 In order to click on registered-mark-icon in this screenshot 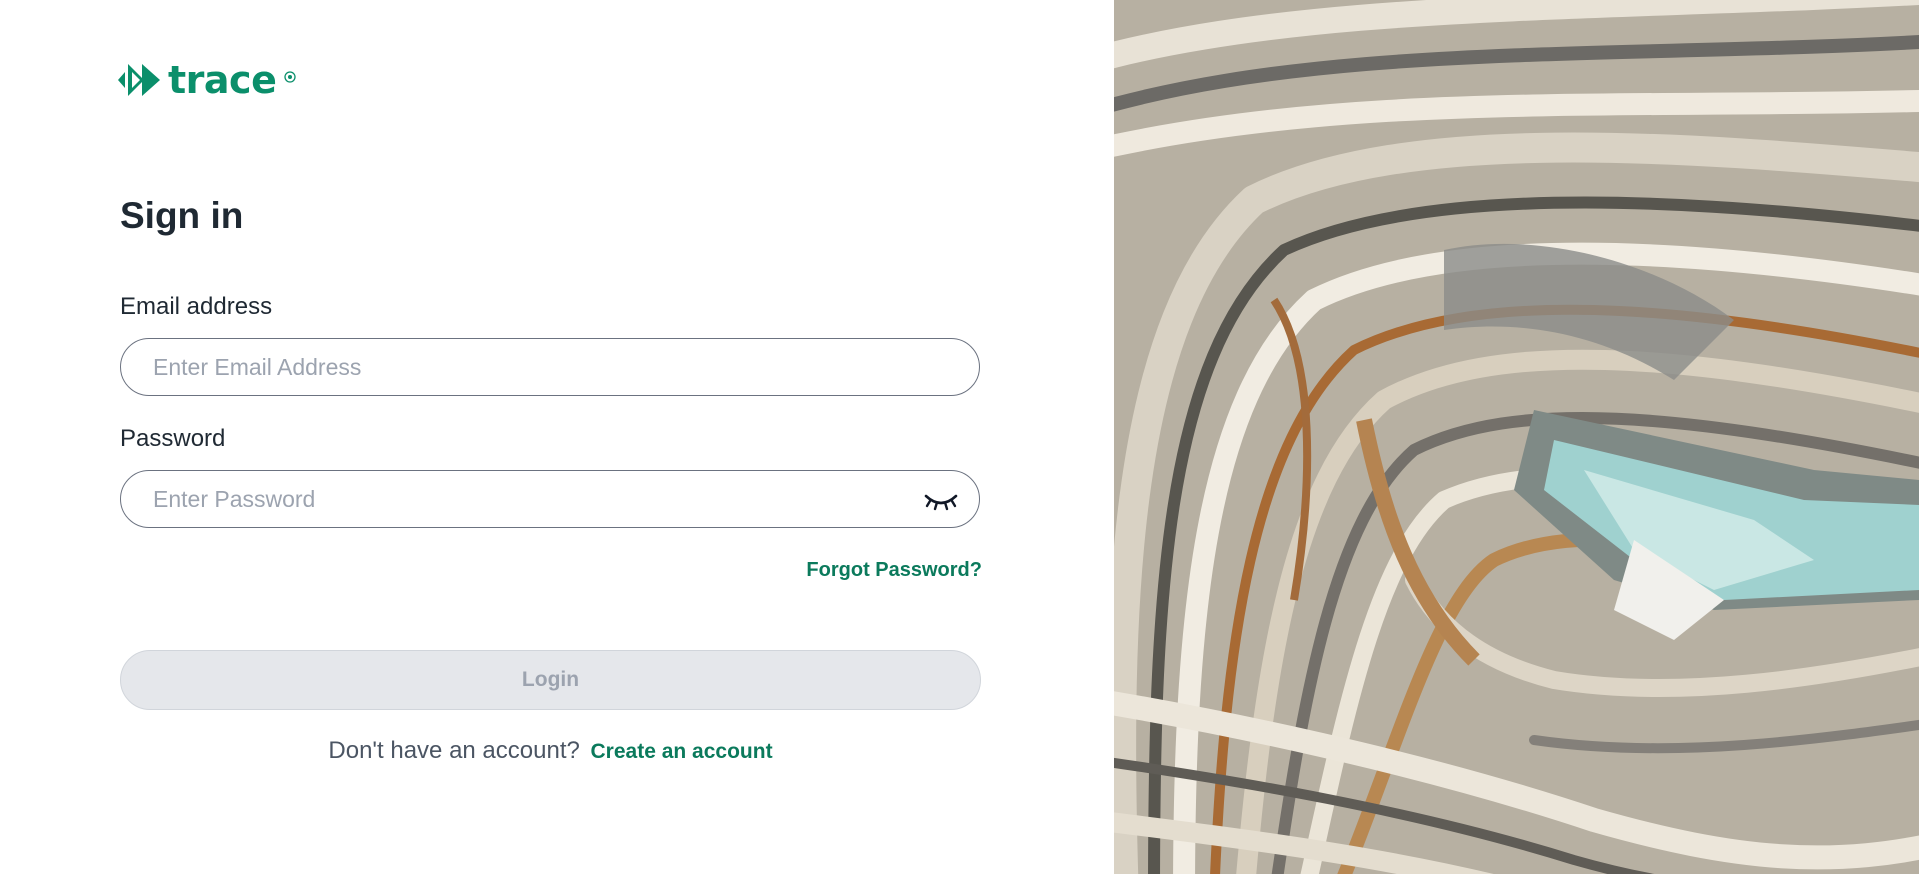, I will do `click(290, 77)`.